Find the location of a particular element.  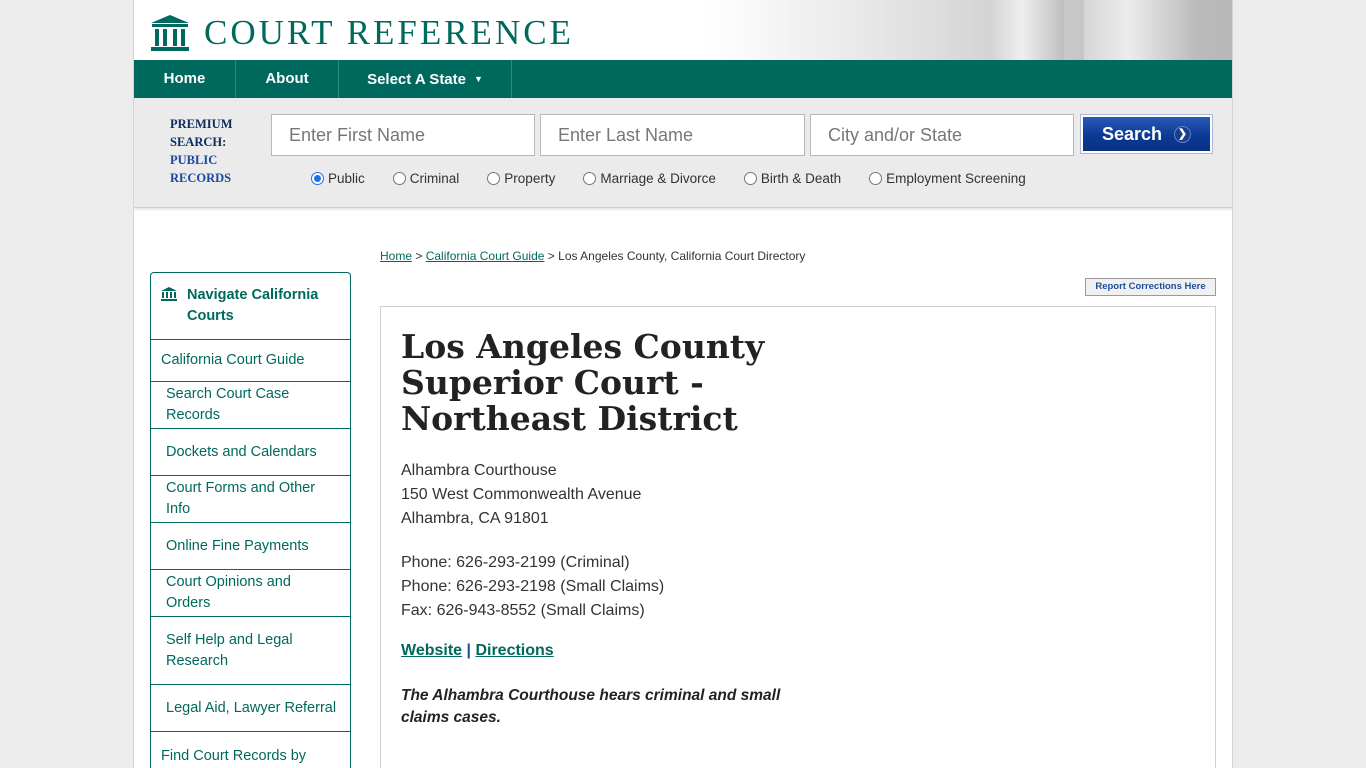

sidebar-item-online-fine-payments: Online Fine Payments is located at coordinates (250, 546).